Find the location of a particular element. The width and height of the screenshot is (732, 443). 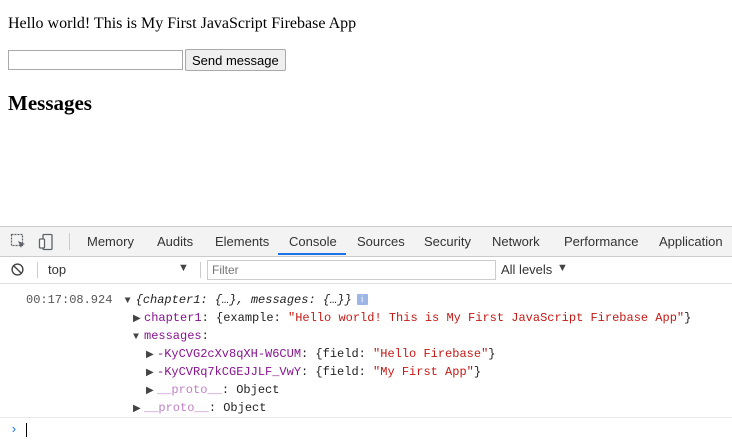

property-key: messages is located at coordinates (173, 336).